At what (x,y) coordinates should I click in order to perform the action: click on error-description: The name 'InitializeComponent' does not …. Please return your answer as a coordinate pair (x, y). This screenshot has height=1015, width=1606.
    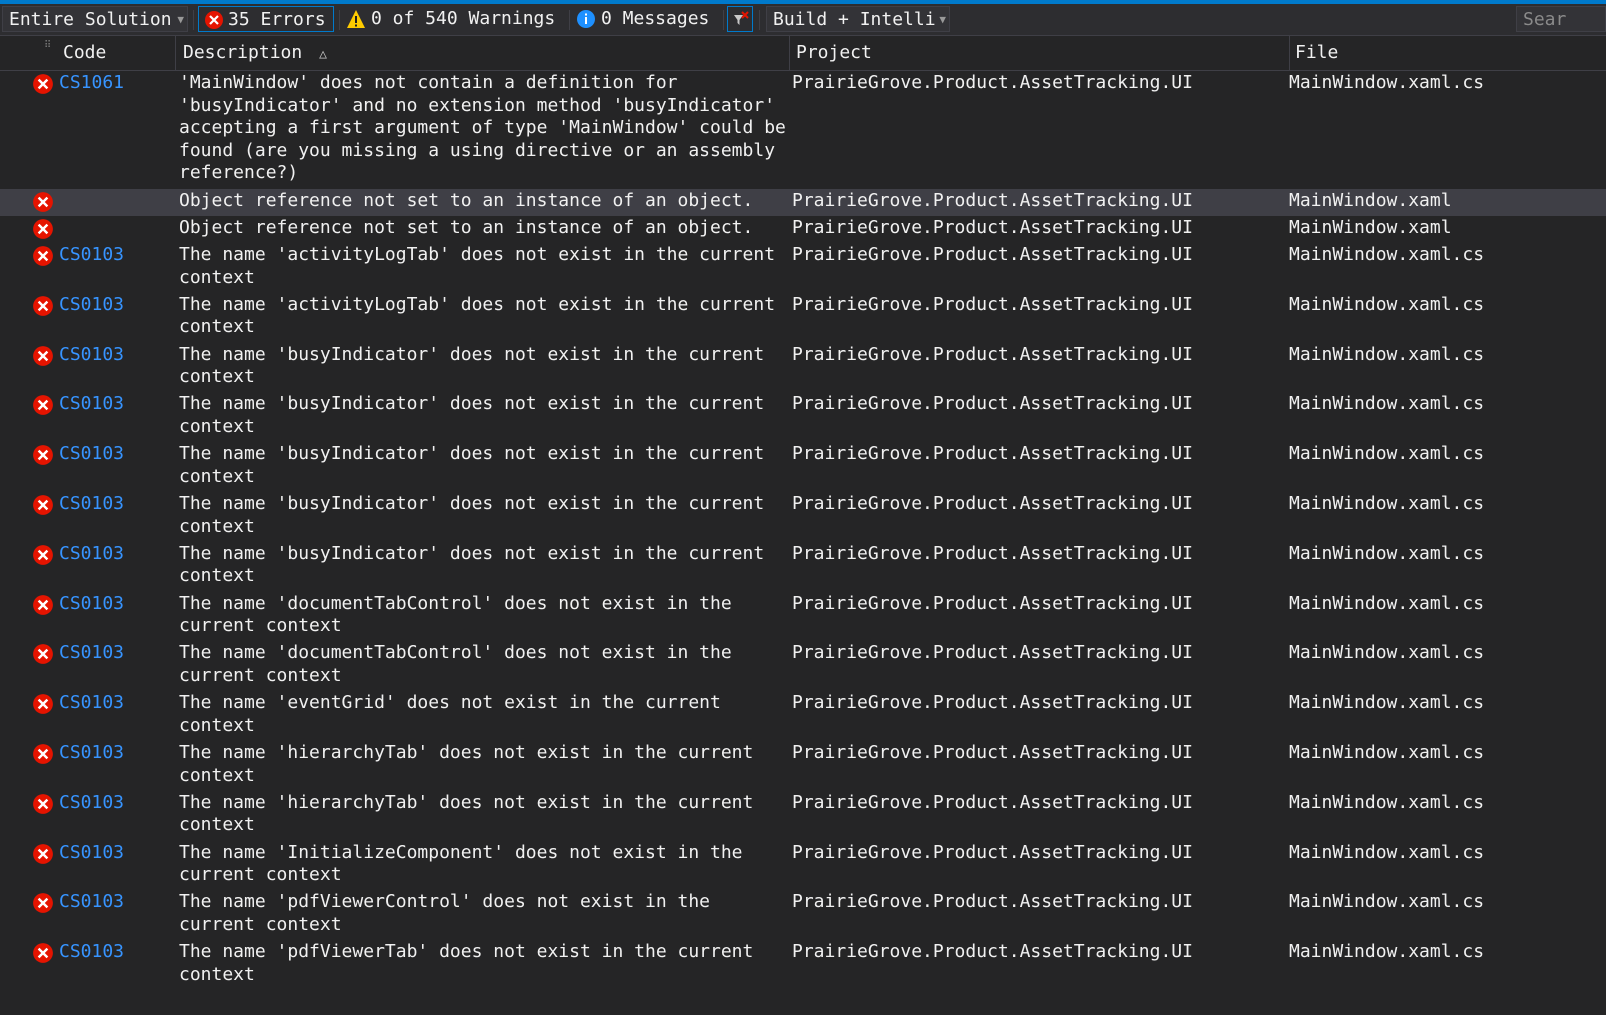
    Looking at the image, I should click on (461, 863).